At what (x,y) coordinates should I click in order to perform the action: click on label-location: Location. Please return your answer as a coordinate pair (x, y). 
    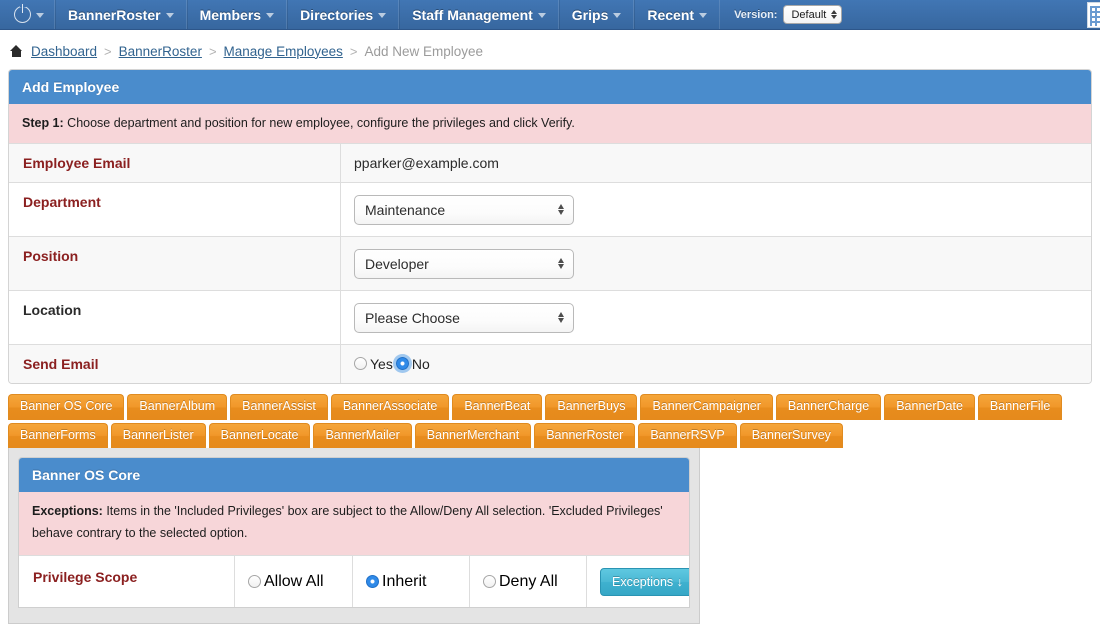
    Looking at the image, I should click on (175, 317).